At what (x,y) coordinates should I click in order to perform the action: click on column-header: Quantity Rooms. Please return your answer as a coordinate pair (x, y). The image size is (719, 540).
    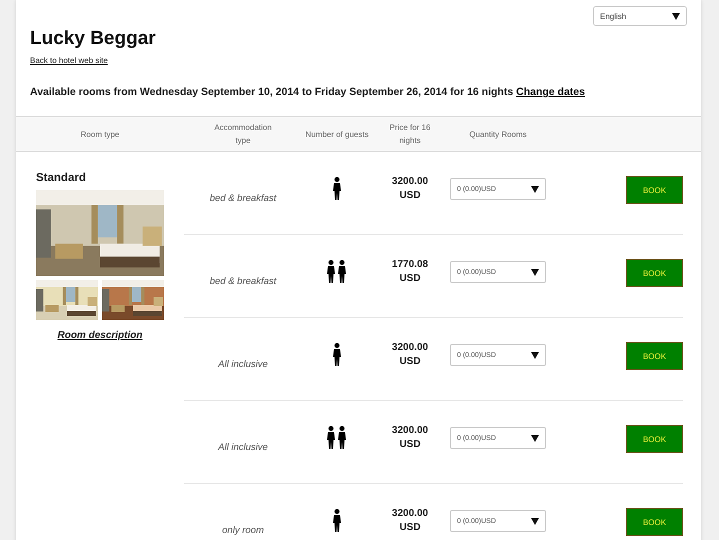
    Looking at the image, I should click on (498, 134).